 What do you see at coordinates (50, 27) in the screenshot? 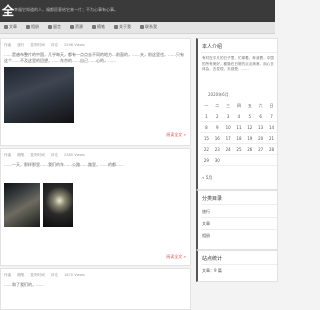
I see `comment-icon` at bounding box center [50, 27].